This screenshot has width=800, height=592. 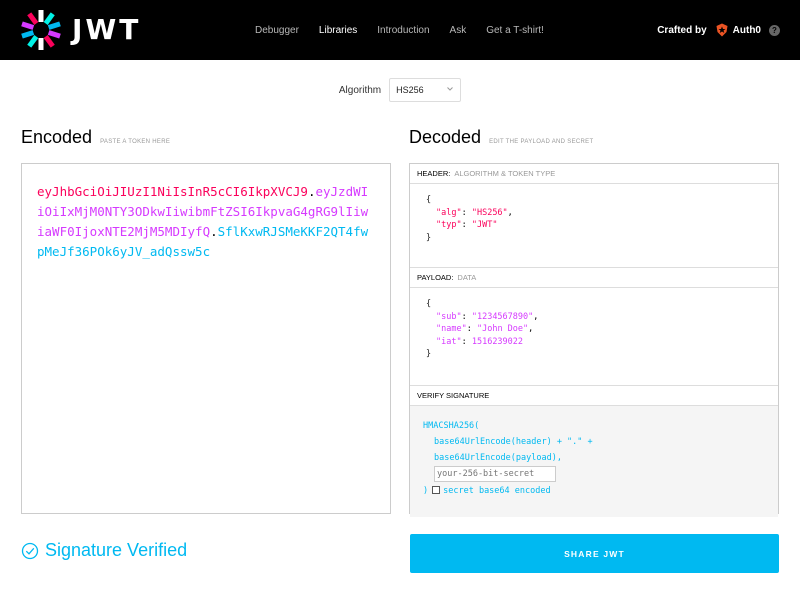 I want to click on json-line-alg: "alg": "HS256",, so click(x=474, y=212).